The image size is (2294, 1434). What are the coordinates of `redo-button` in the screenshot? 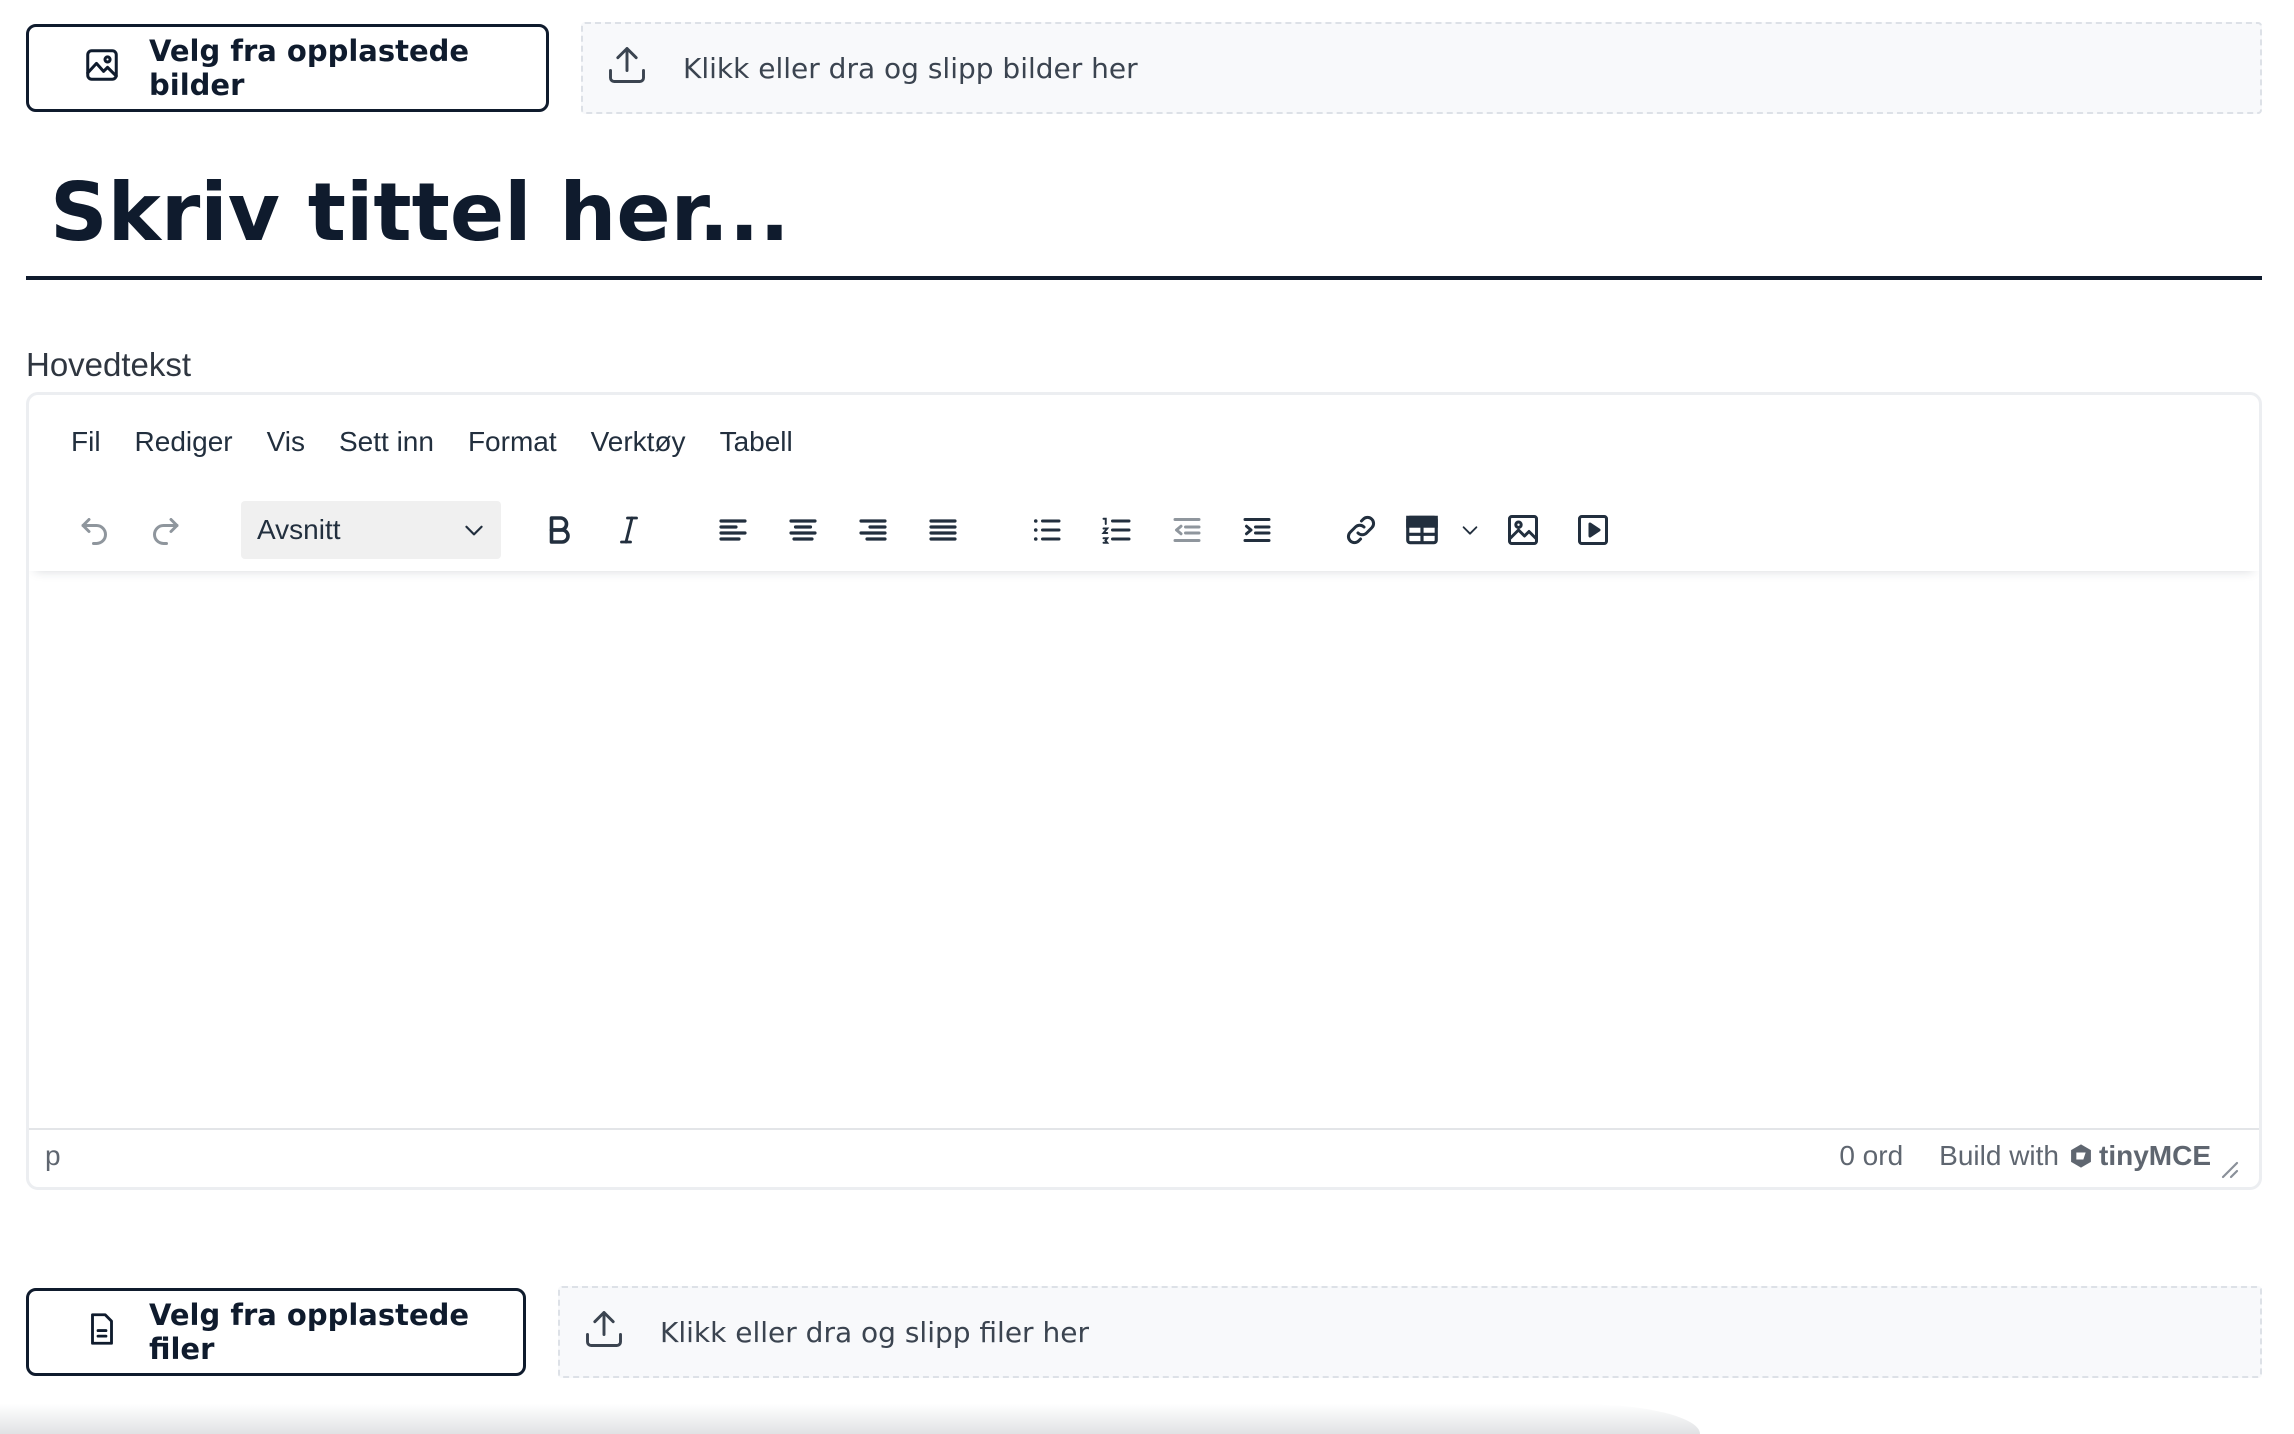 It's located at (165, 530).